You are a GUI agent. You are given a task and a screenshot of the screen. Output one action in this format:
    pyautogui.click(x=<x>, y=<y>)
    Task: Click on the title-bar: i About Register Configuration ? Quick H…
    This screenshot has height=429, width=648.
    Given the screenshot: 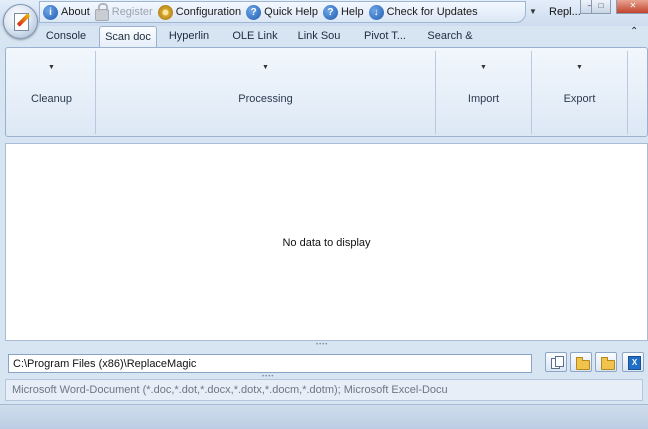 What is the action you would take?
    pyautogui.click(x=324, y=19)
    